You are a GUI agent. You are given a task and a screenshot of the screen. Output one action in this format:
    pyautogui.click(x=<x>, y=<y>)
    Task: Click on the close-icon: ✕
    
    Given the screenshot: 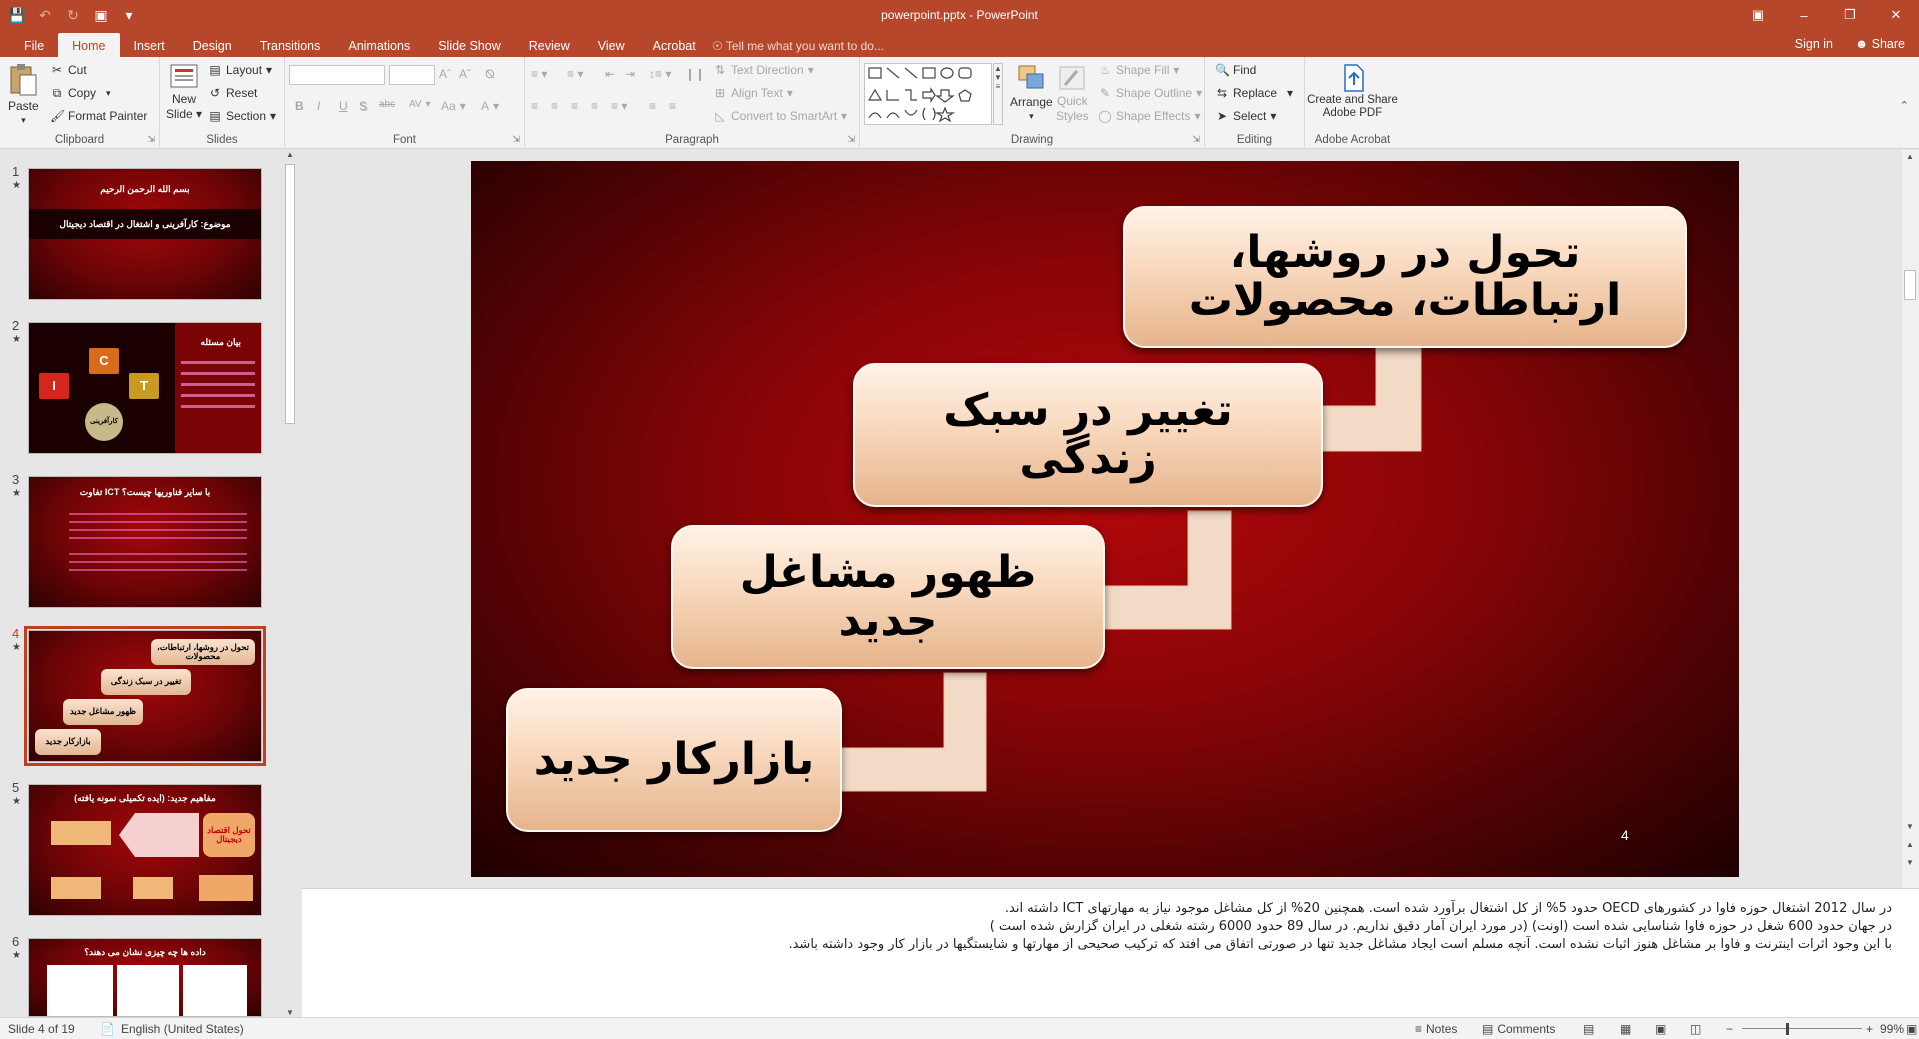 What is the action you would take?
    pyautogui.click(x=1896, y=15)
    